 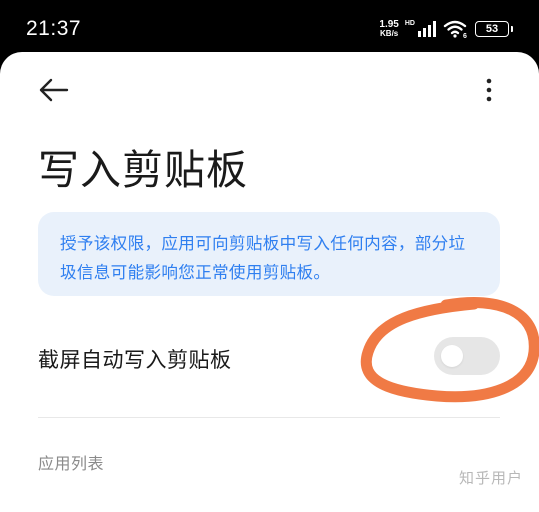 I want to click on page-title: 写入剪贴板, so click(x=143, y=170).